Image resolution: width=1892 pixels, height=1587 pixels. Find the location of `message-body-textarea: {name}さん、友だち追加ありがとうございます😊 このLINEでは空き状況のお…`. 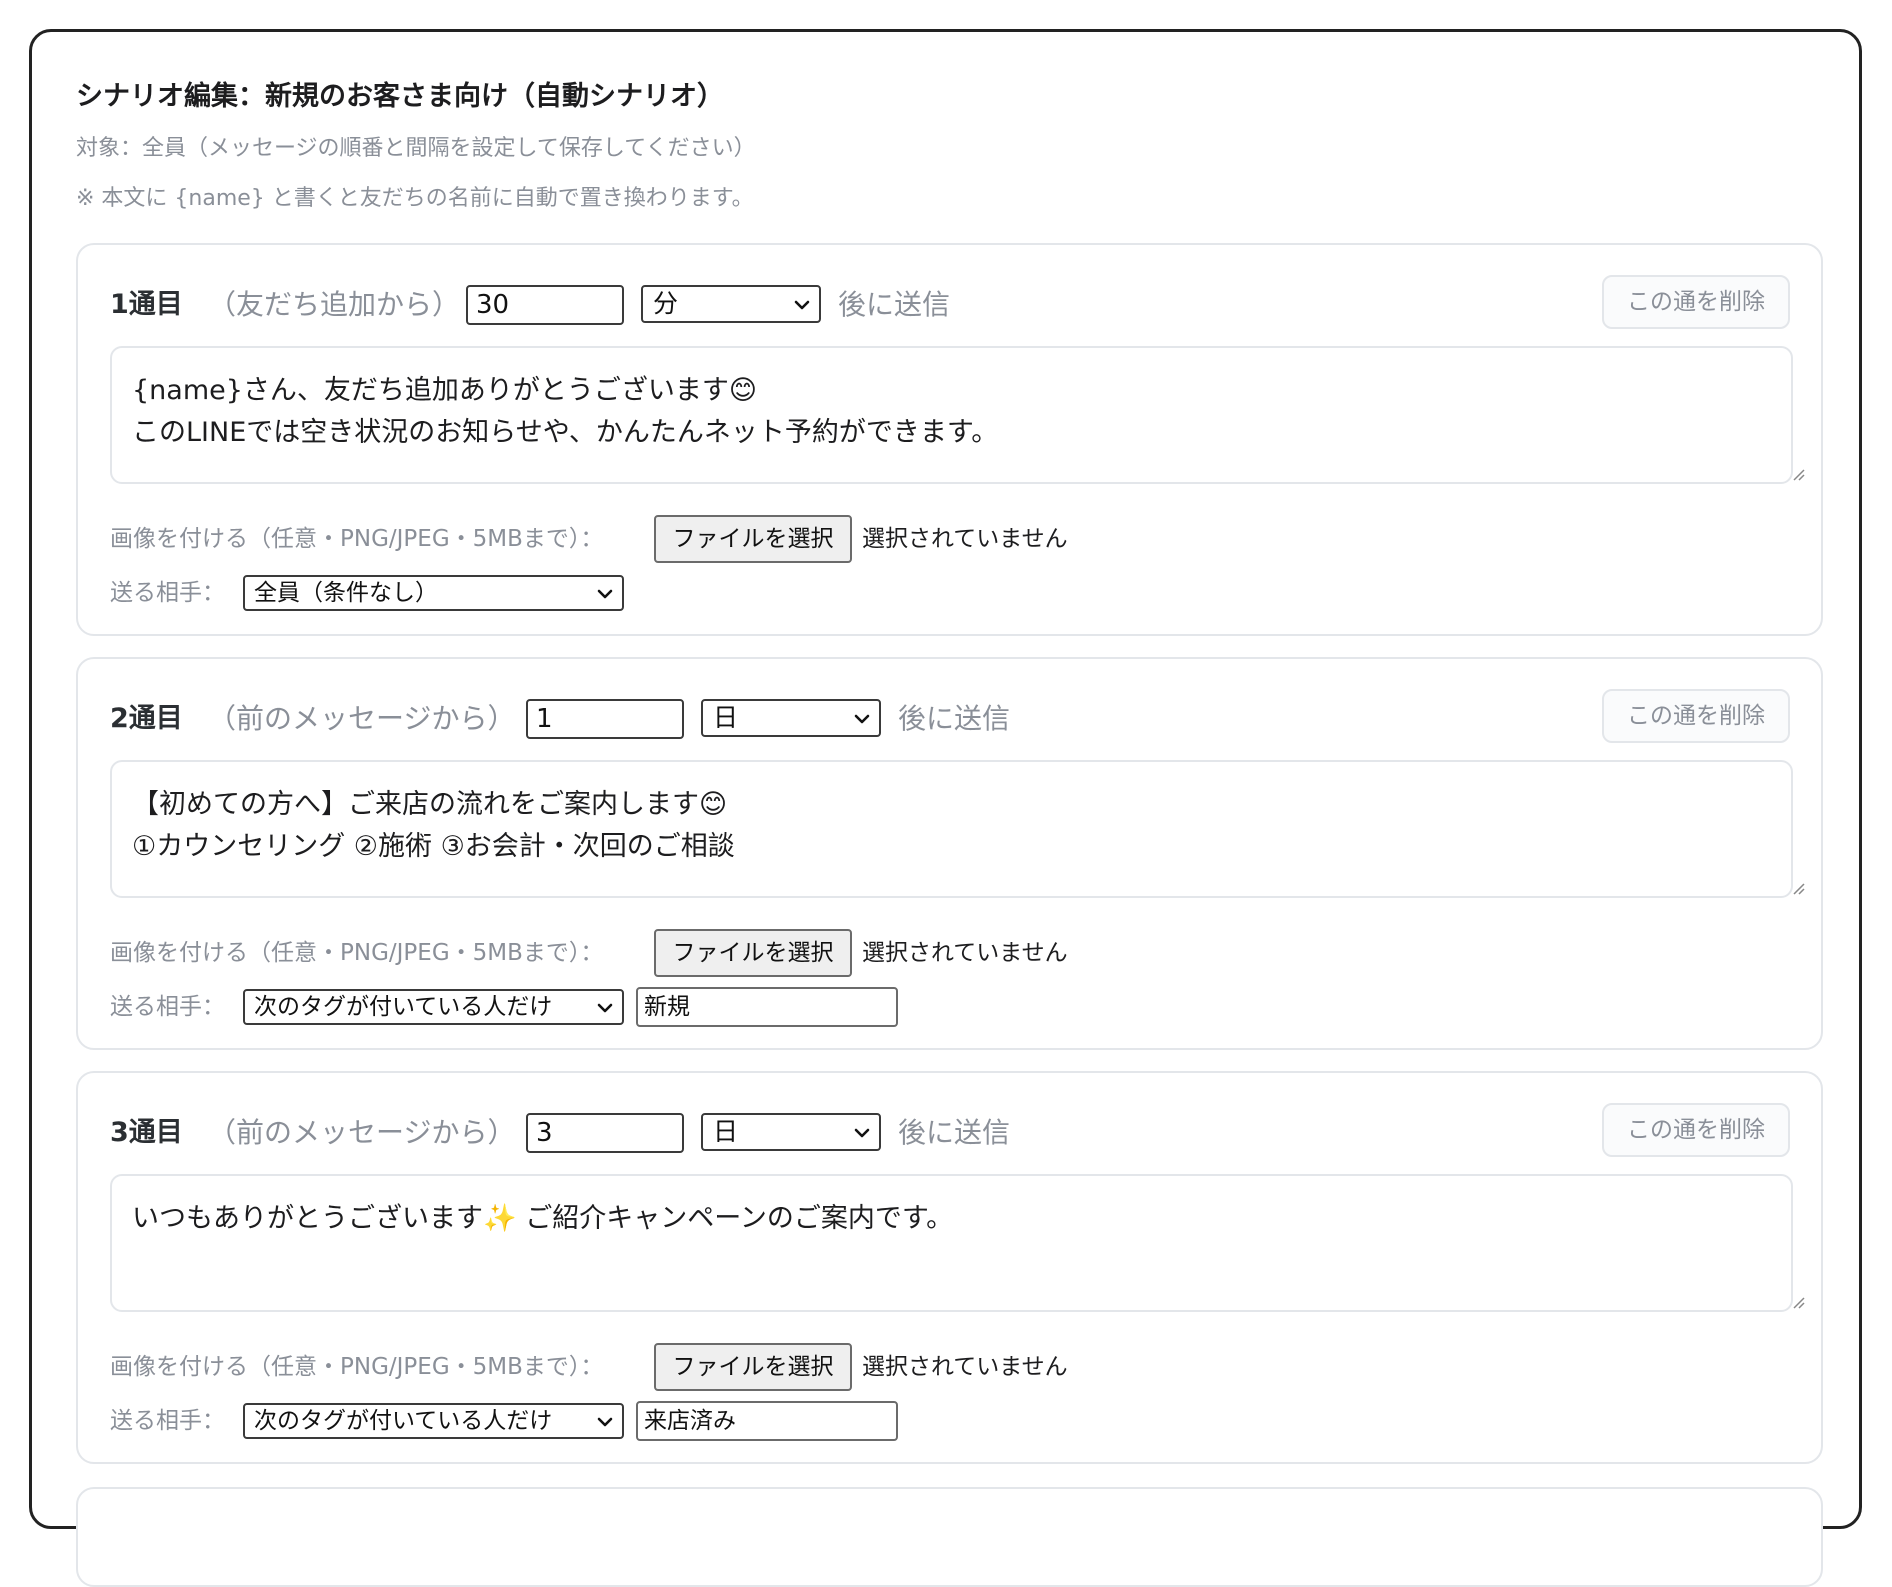

message-body-textarea: {name}さん、友だち追加ありがとうございます😊 このLINEでは空き状況のお… is located at coordinates (951, 415).